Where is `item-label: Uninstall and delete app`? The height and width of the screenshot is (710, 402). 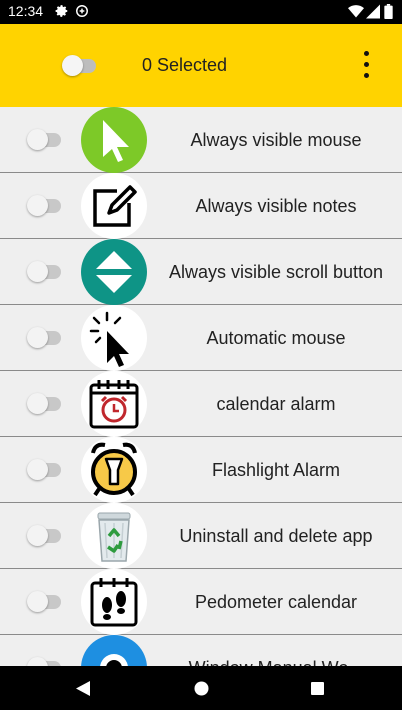 item-label: Uninstall and delete app is located at coordinates (276, 536).